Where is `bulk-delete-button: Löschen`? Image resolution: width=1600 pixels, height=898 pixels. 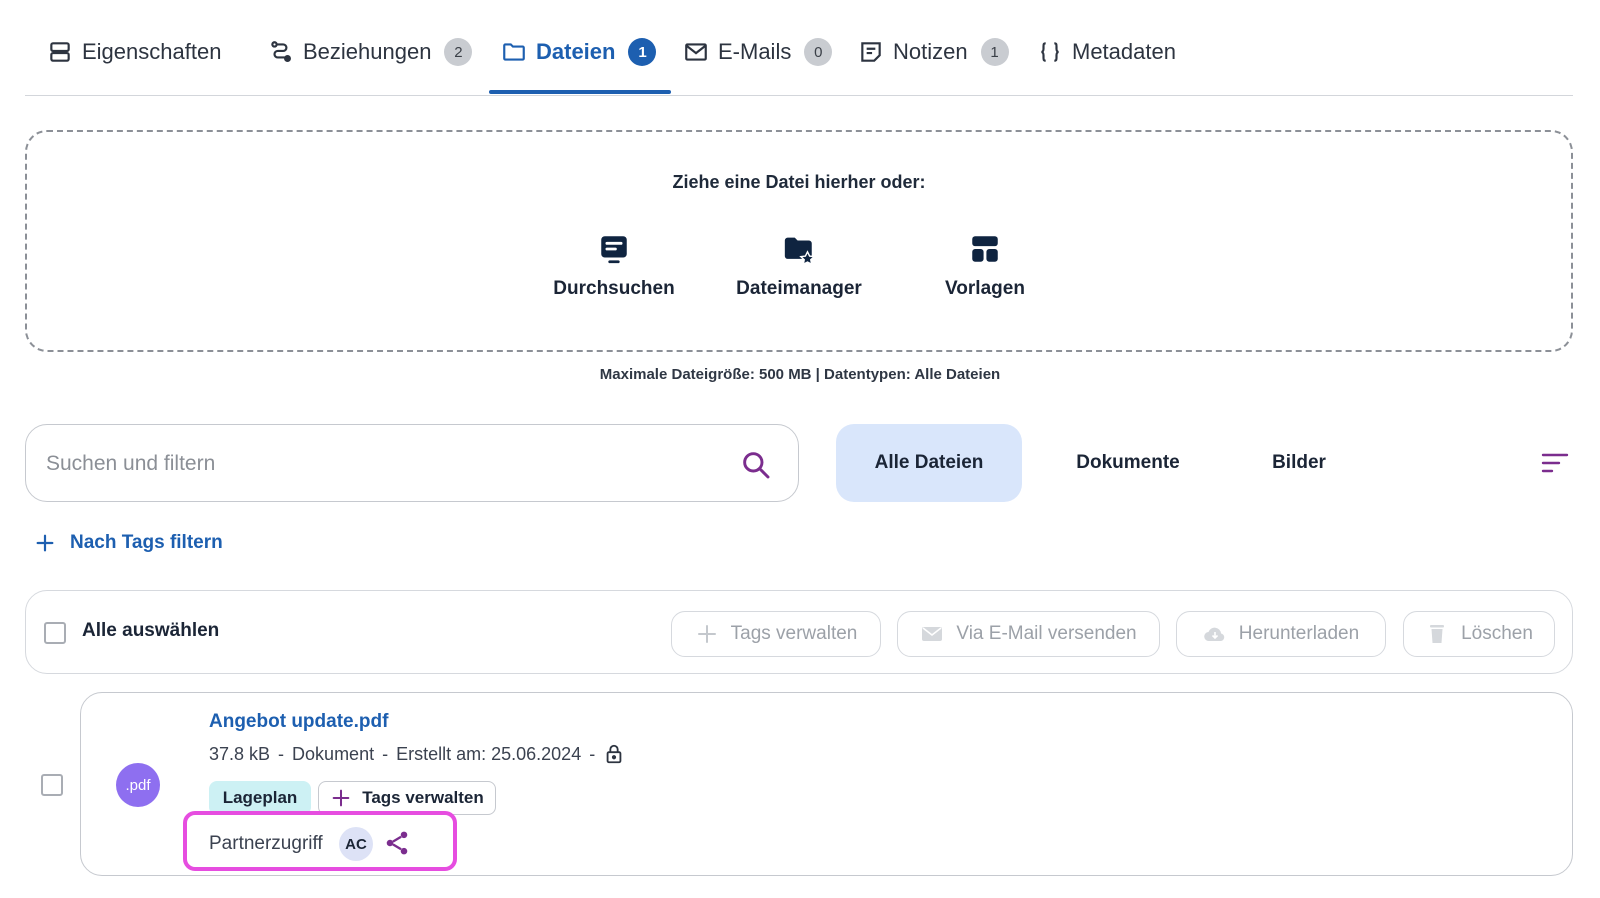
bulk-delete-button: Löschen is located at coordinates (1479, 634).